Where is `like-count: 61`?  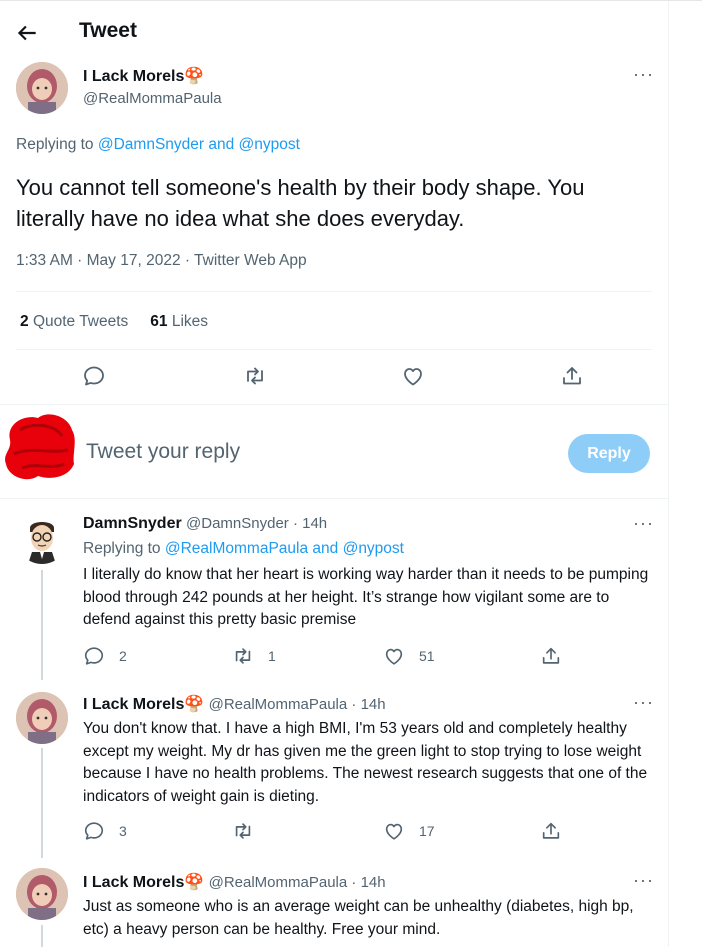
like-count: 61 is located at coordinates (159, 321).